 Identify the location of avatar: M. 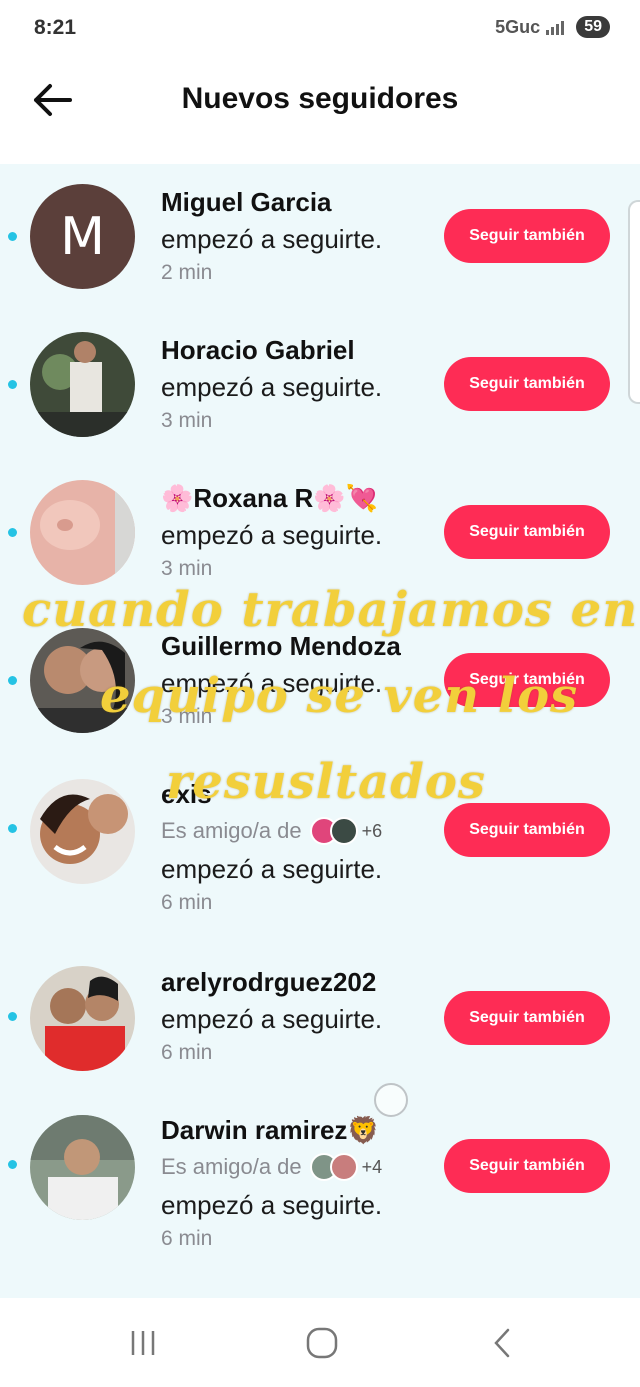
(82, 236).